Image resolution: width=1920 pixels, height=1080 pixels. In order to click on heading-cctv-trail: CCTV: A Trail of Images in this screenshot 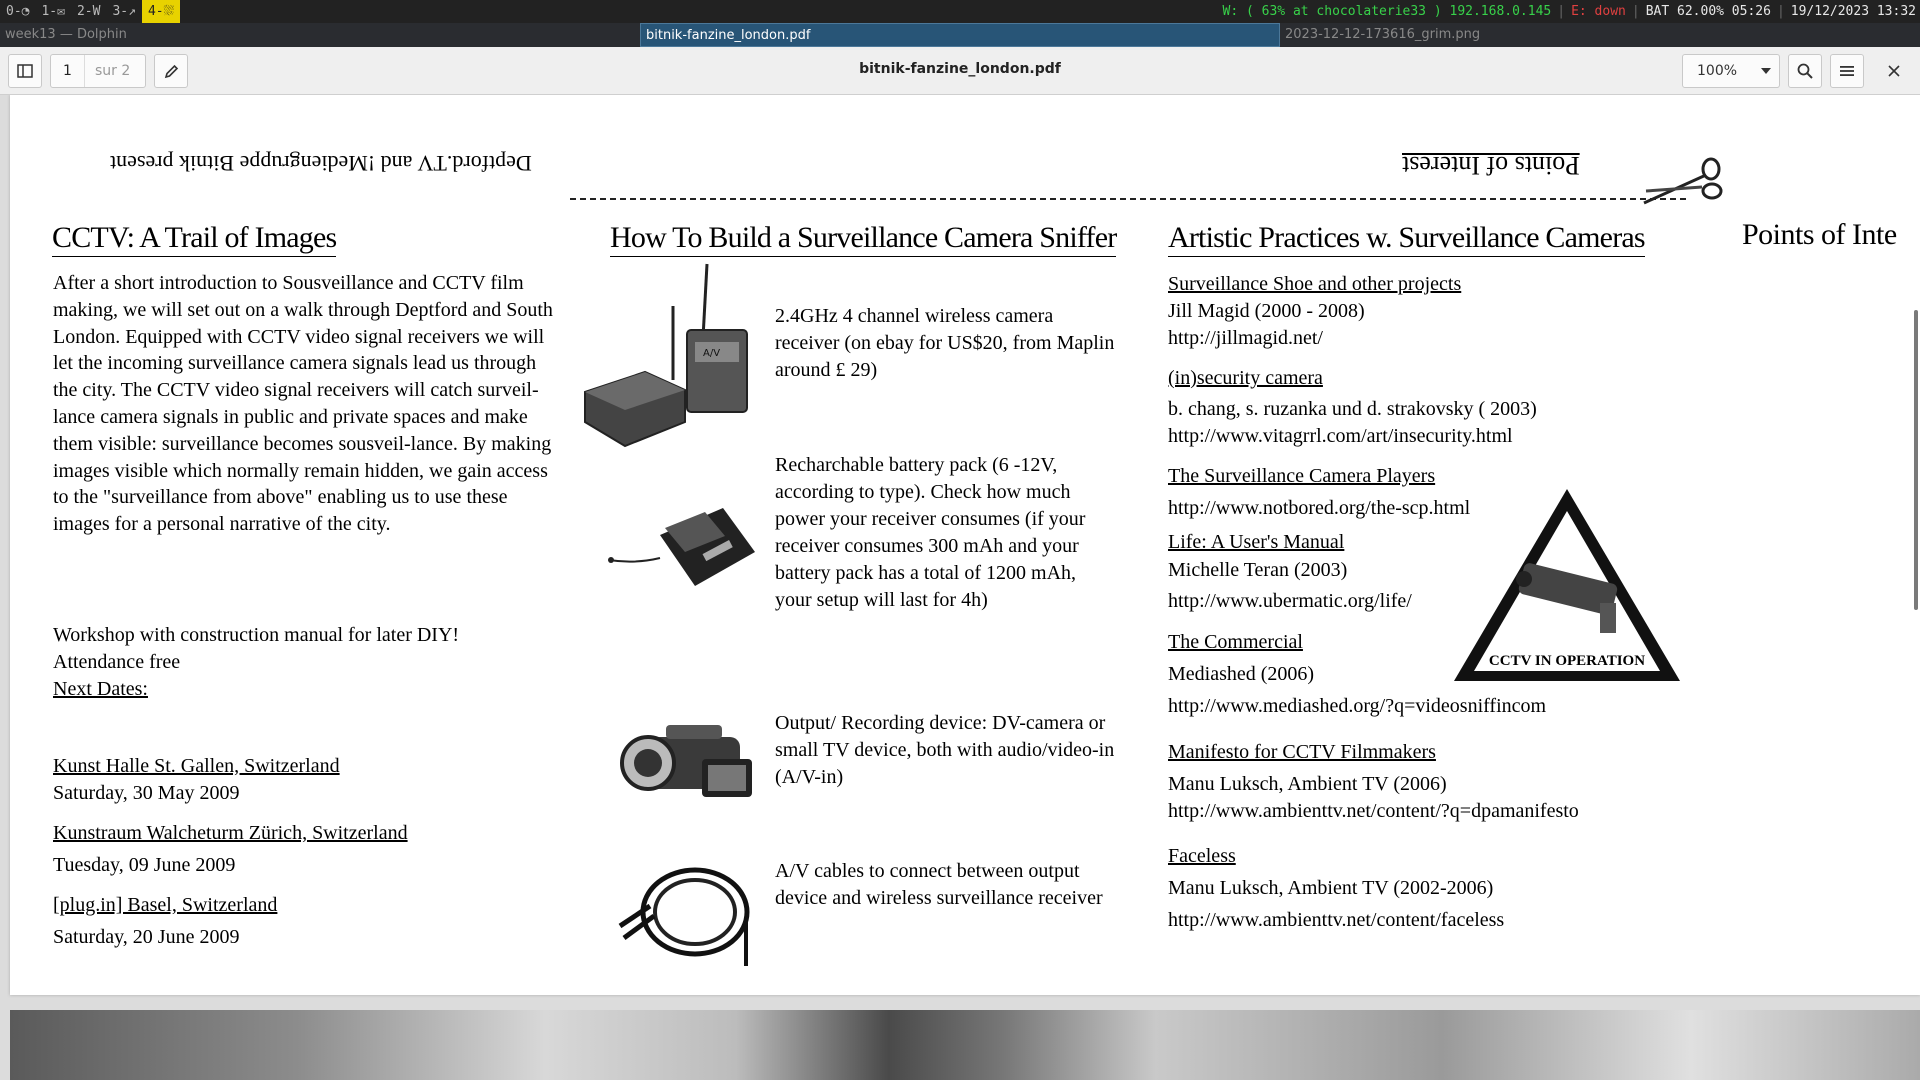, I will do `click(194, 238)`.